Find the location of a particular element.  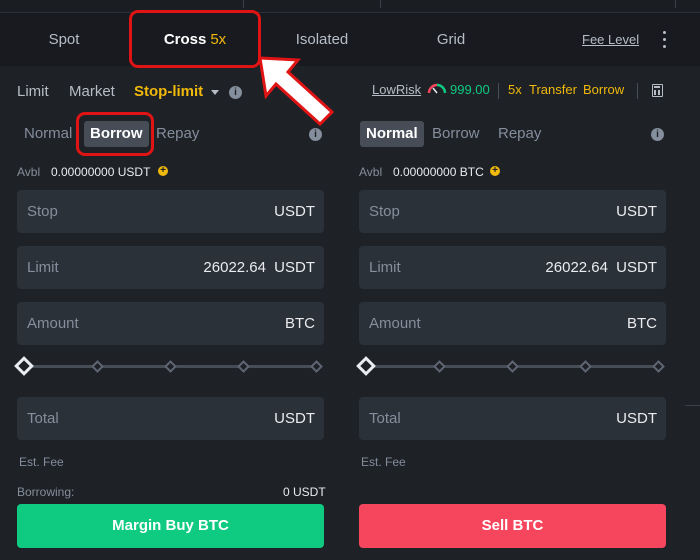

margin-tab-bar: Spot Cross 5x Isolated Grid Fee Level is located at coordinates (350, 39).